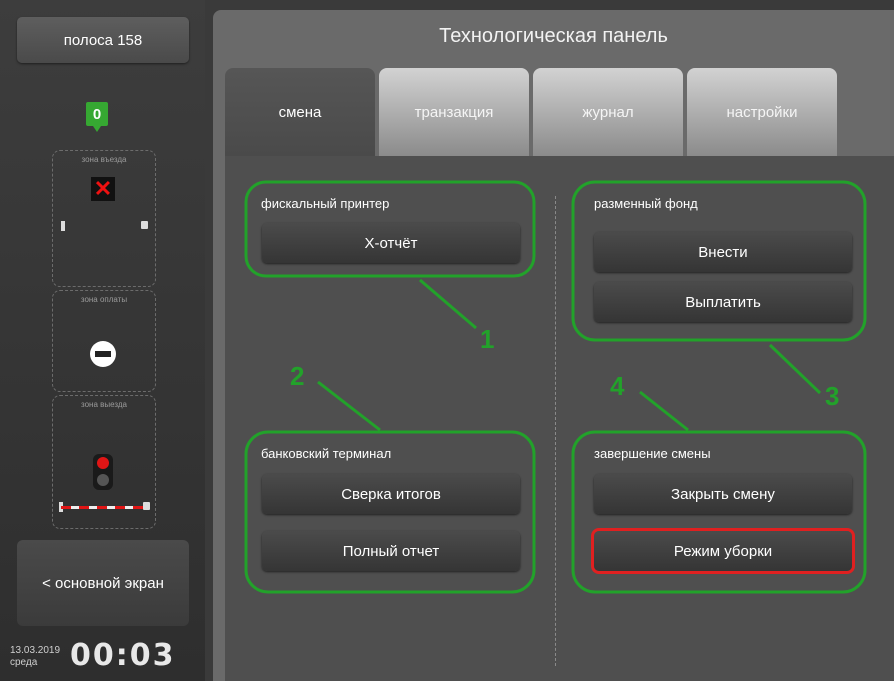  What do you see at coordinates (104, 507) in the screenshot?
I see `barrier-arm-icon` at bounding box center [104, 507].